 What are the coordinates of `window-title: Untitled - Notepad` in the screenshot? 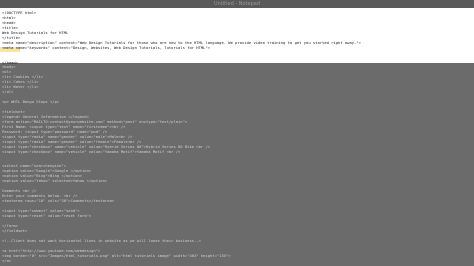 It's located at (236, 4).